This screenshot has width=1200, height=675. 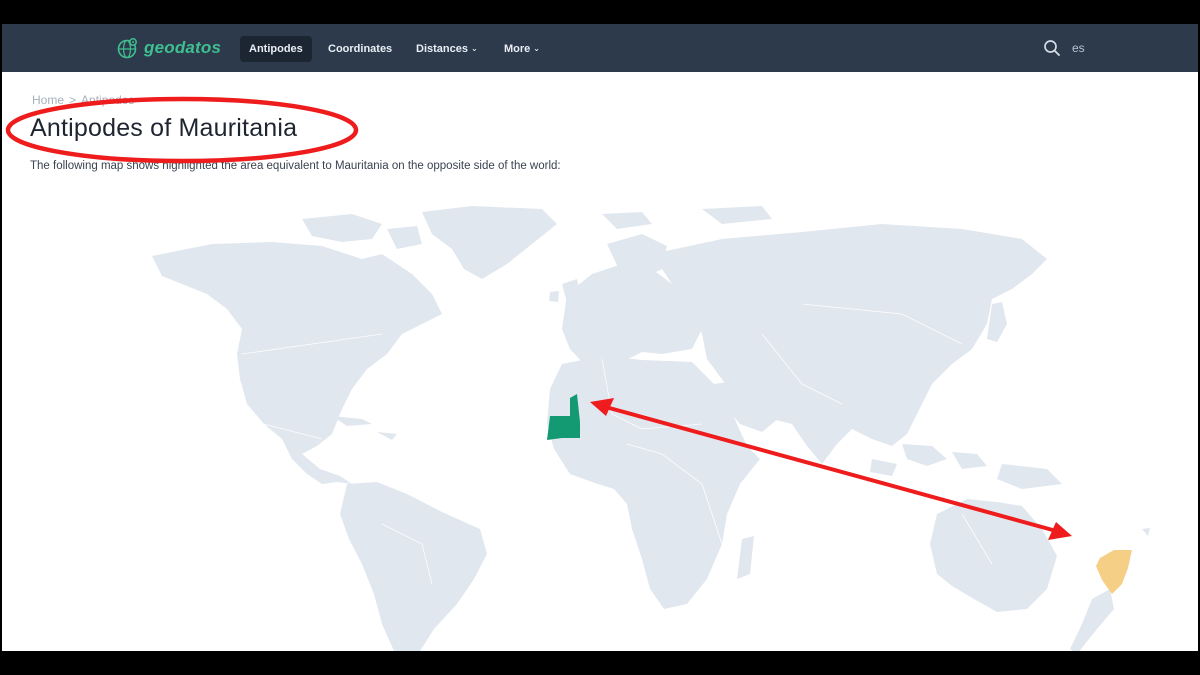 What do you see at coordinates (600, 663) in the screenshot?
I see `letterbox-bottom` at bounding box center [600, 663].